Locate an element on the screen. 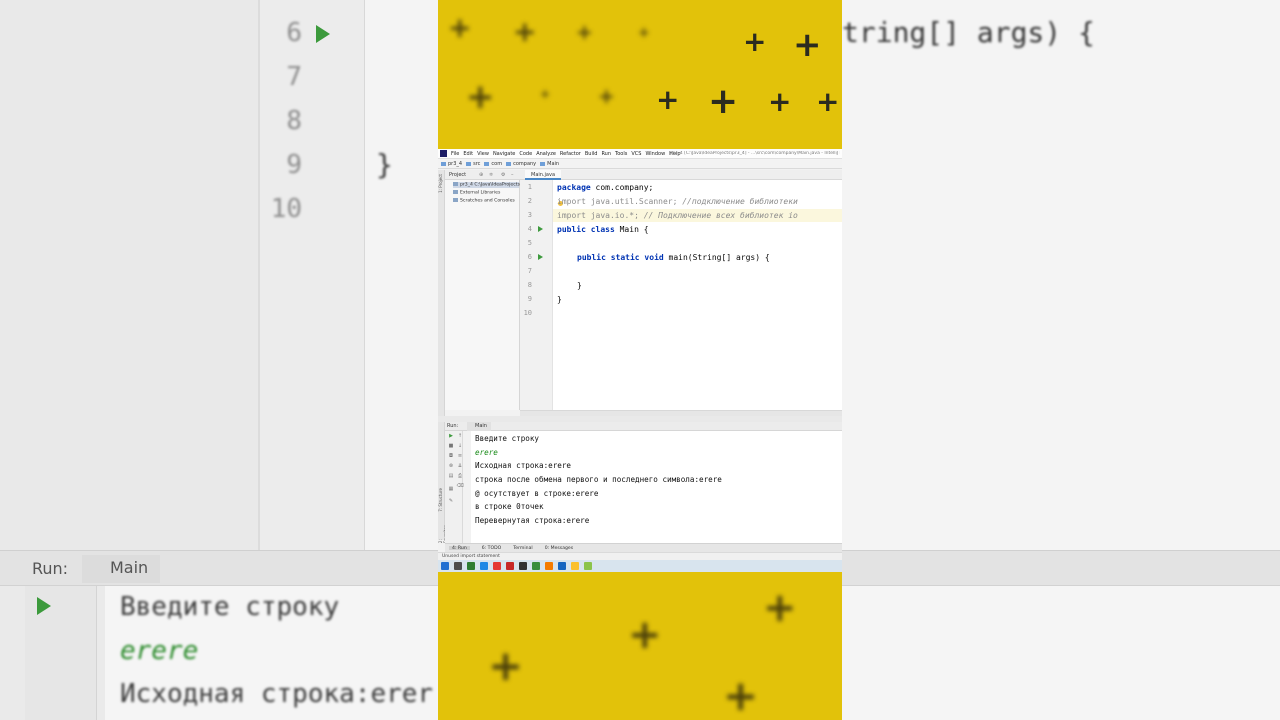  camera-icon: ◘ is located at coordinates (451, 456).